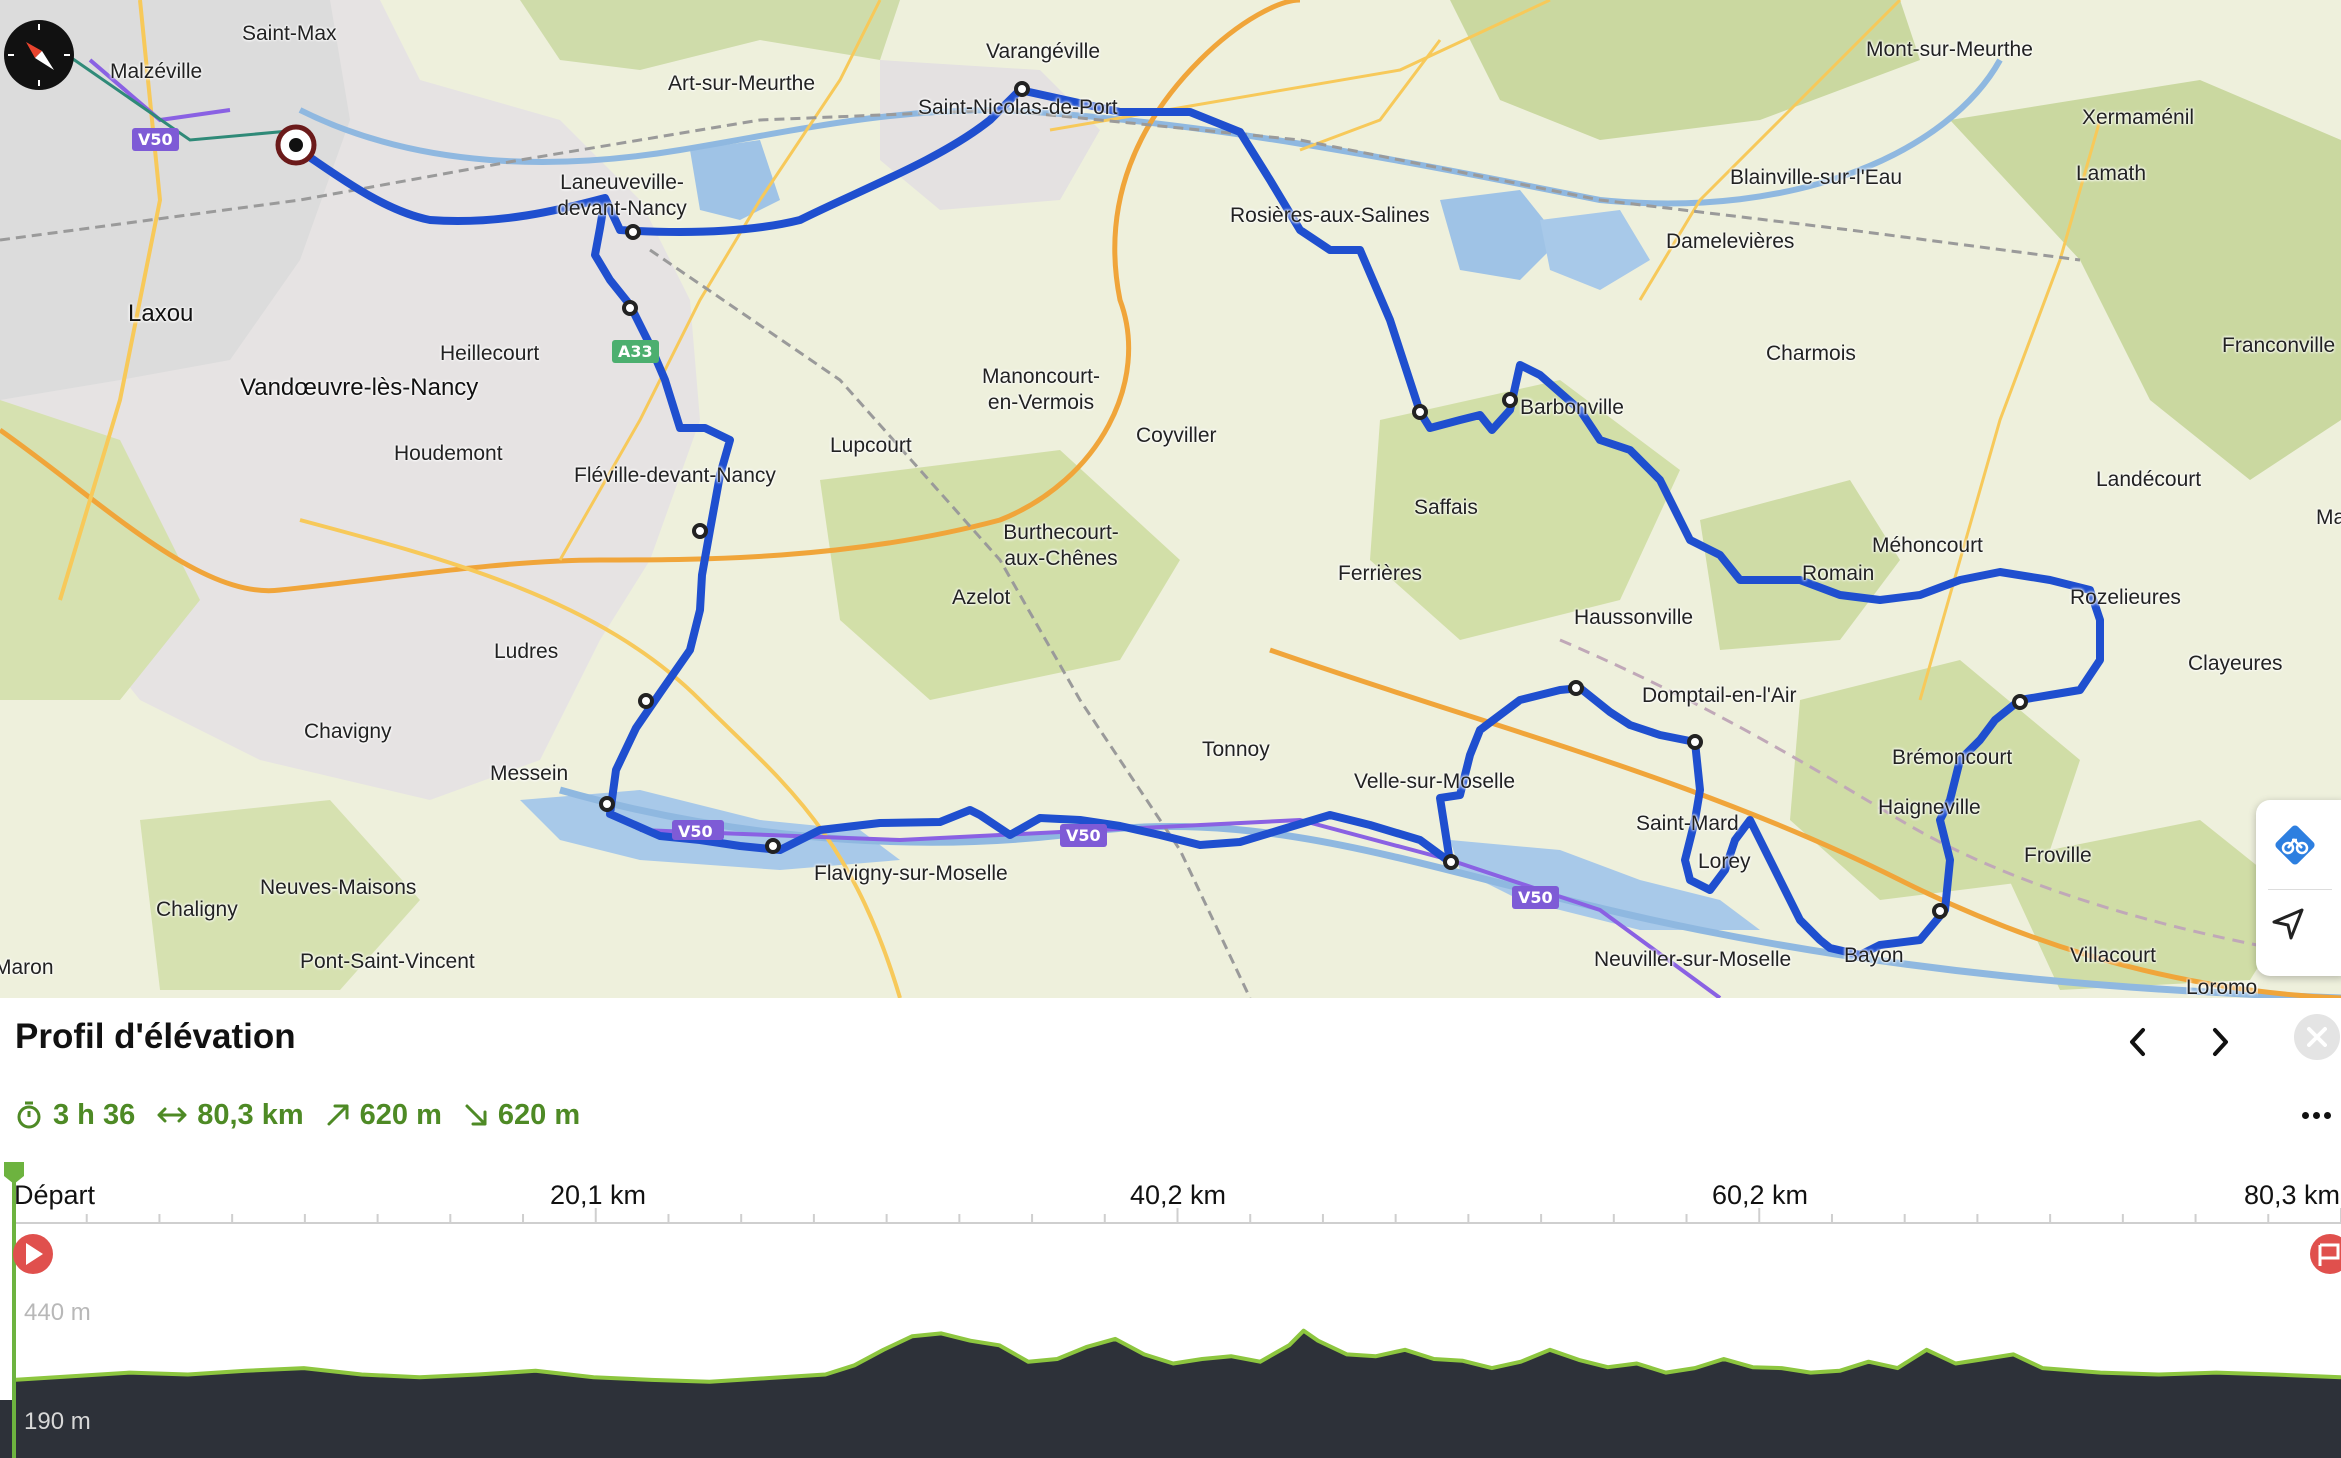  Describe the element at coordinates (742, 83) in the screenshot. I see `place-label: Art-sur-Meurthe` at that location.